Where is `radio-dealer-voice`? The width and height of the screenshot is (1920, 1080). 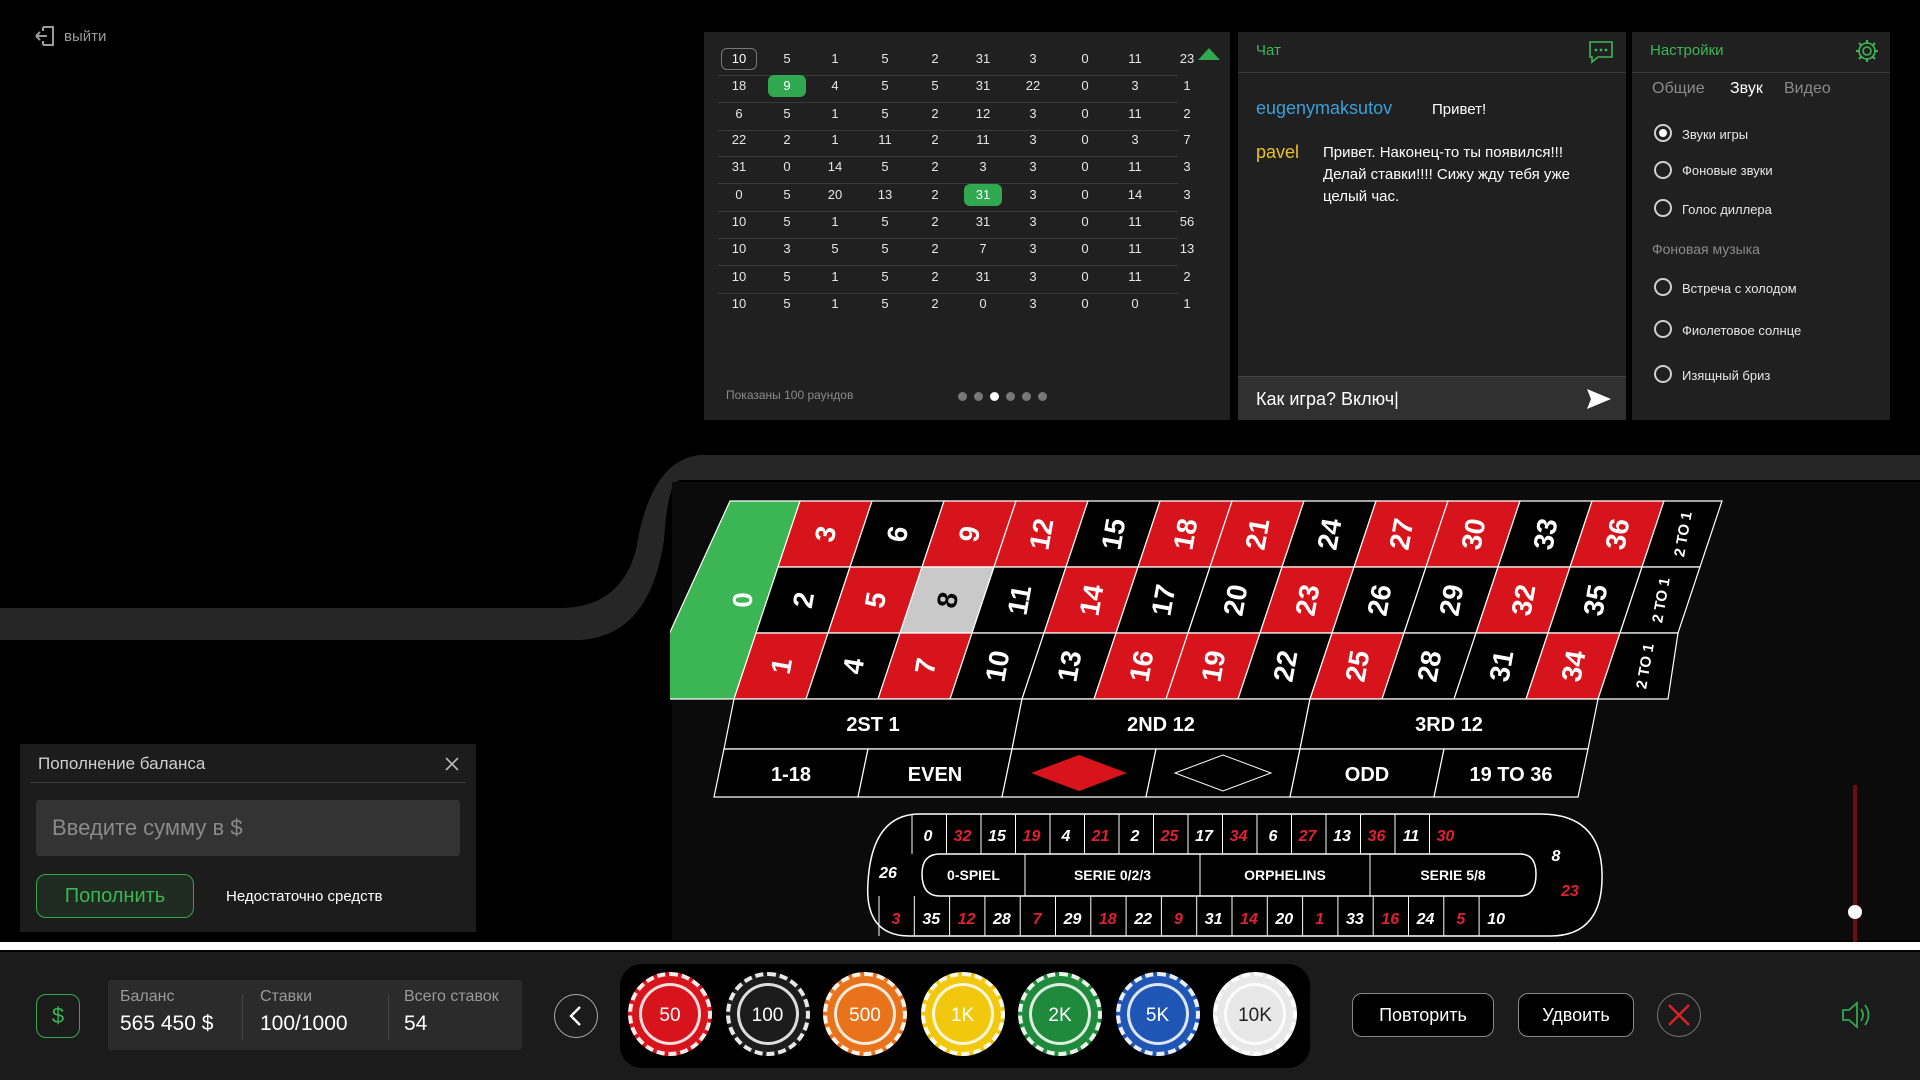
radio-dealer-voice is located at coordinates (1663, 208).